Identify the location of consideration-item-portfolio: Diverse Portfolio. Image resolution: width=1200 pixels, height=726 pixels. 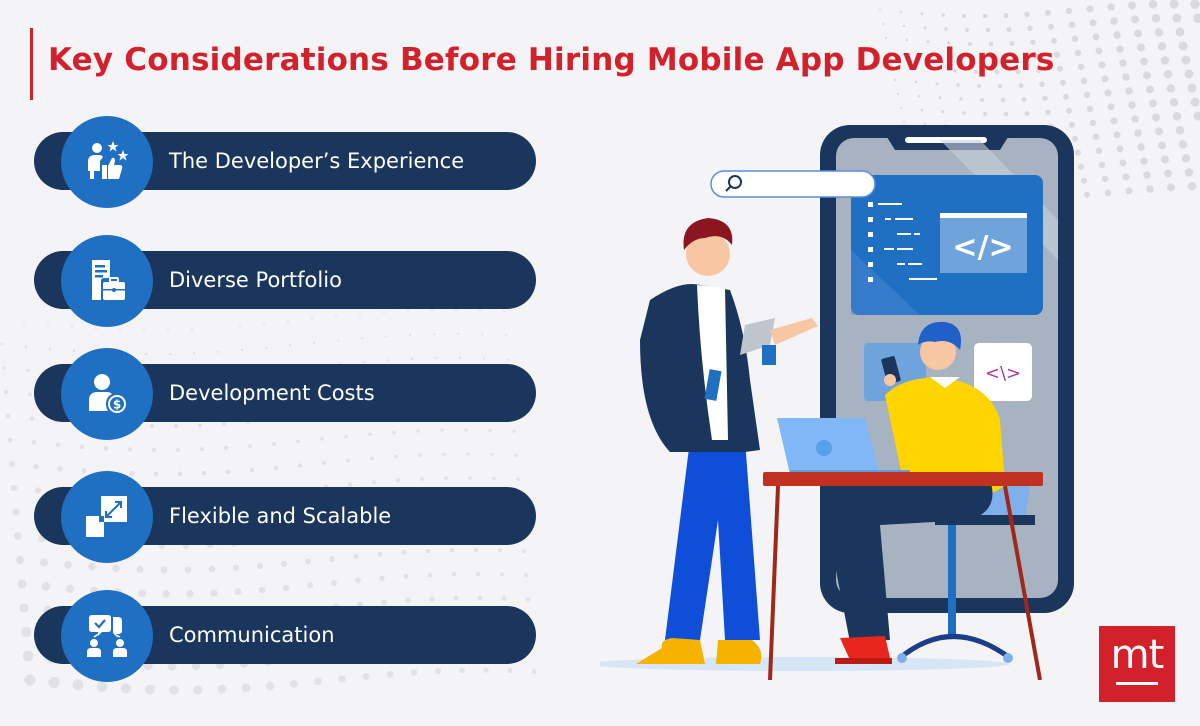
(285, 281).